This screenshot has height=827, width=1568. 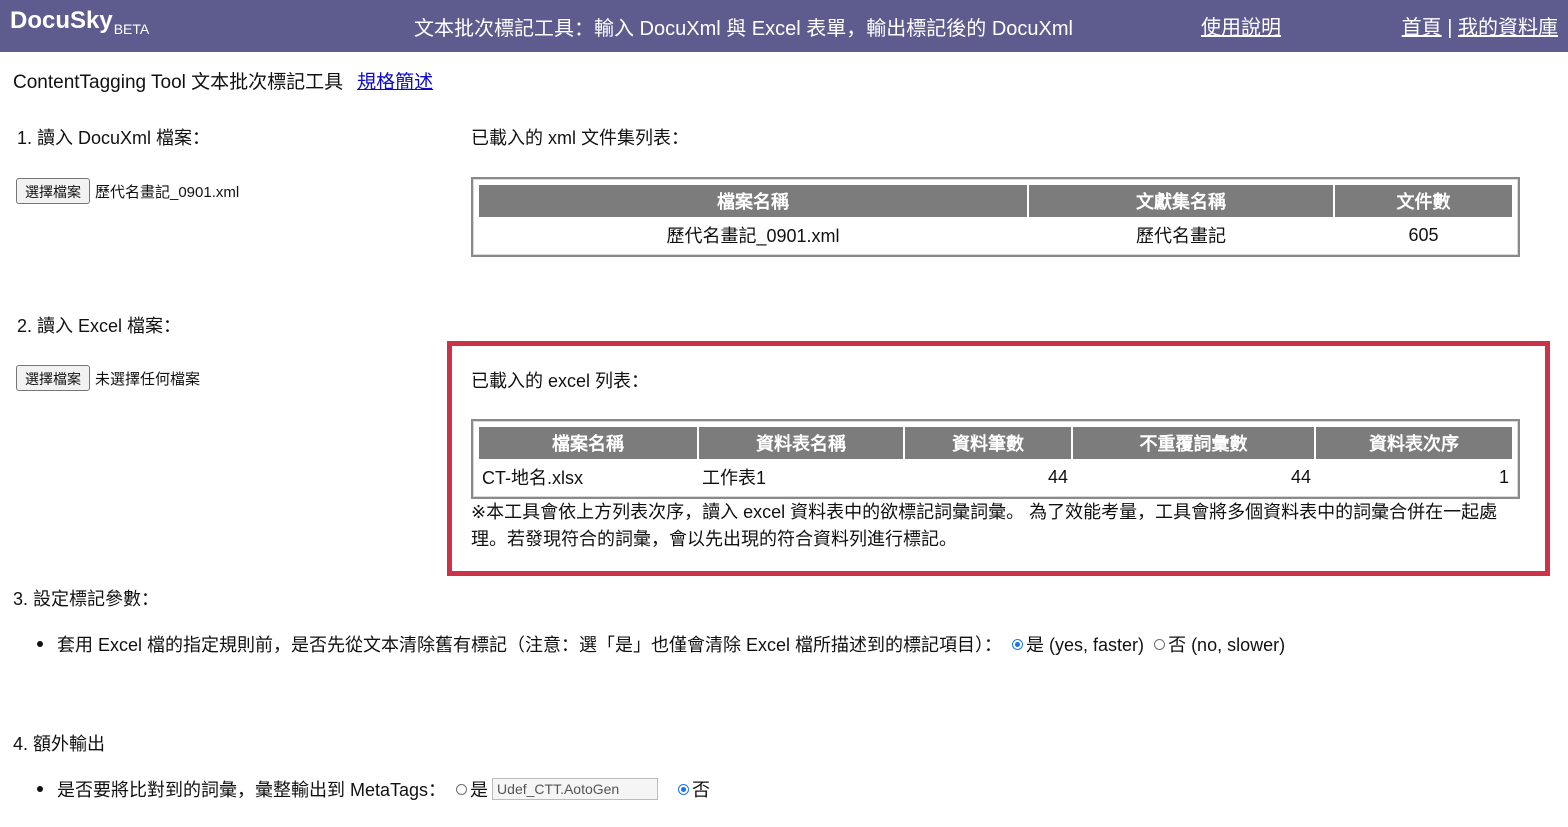 I want to click on xml-col-doc-count: 文件數, so click(x=1423, y=201).